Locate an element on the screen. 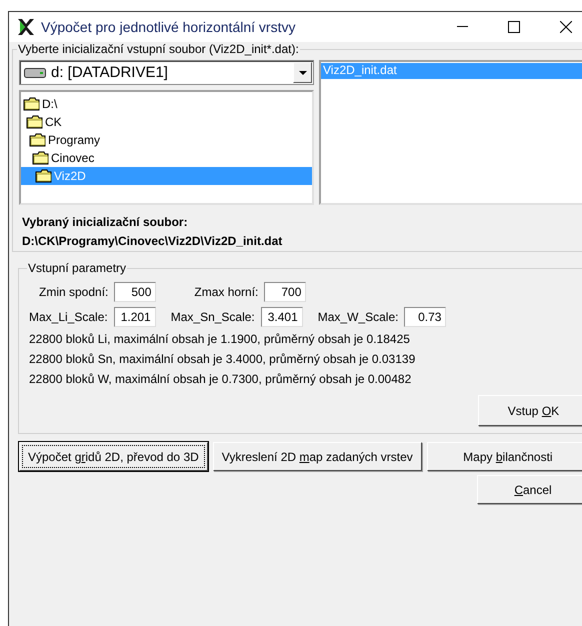  number-field: 1.201 is located at coordinates (135, 317).